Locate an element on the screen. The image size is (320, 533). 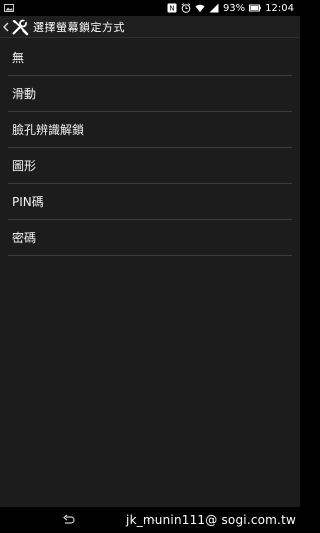
action-bar: 選擇螢幕鎖定方式 is located at coordinates (150, 27).